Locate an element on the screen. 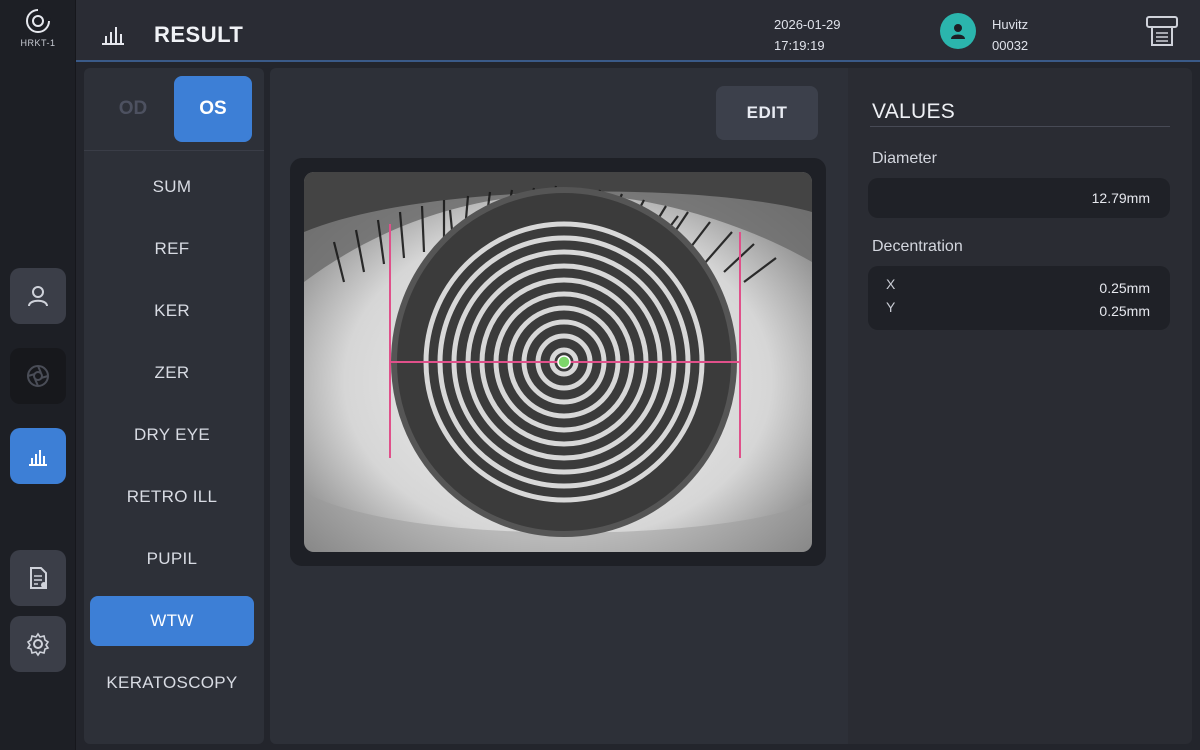  date-text: 2026-01-29 is located at coordinates (807, 24).